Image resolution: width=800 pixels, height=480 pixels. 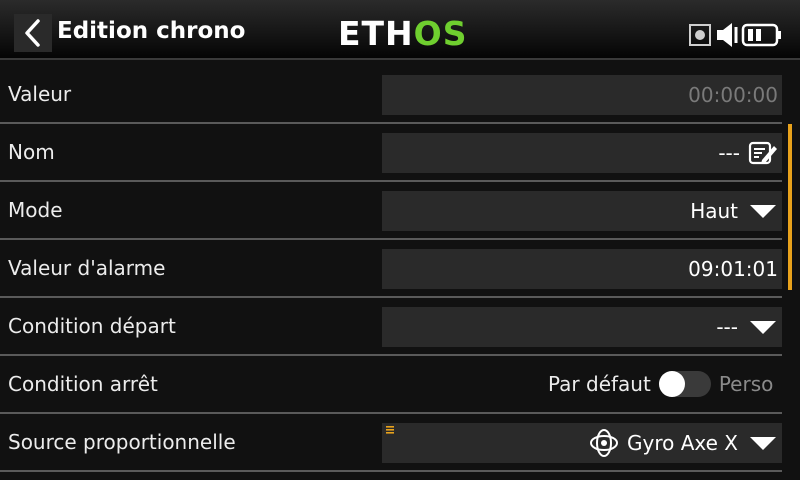 What do you see at coordinates (87, 268) in the screenshot?
I see `alarme-label: Valeur d'alarme` at bounding box center [87, 268].